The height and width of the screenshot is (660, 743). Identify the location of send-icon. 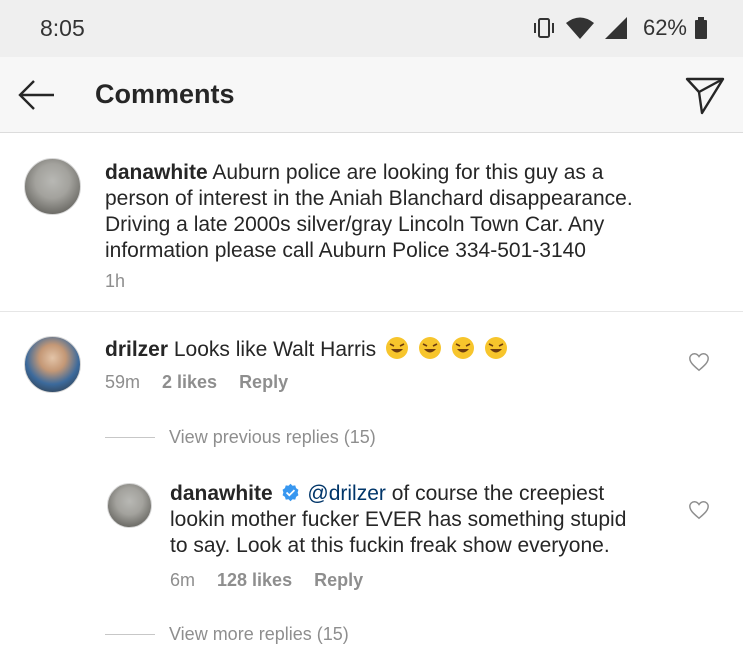
(705, 96).